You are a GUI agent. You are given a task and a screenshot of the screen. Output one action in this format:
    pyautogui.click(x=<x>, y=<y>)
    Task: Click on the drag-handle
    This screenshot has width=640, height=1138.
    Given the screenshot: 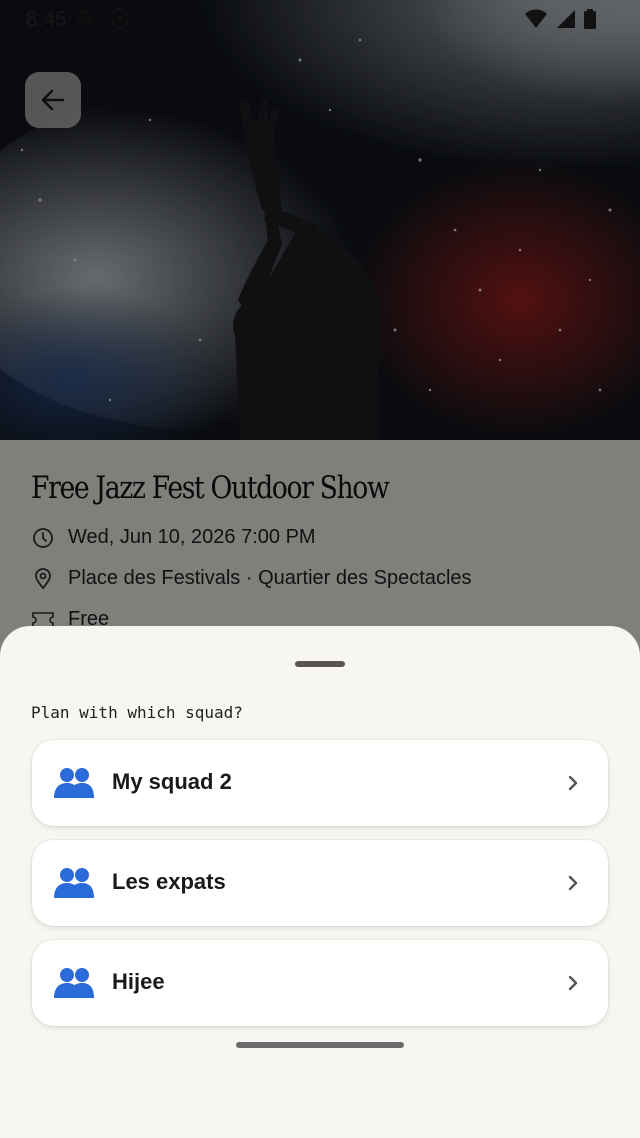 What is the action you would take?
    pyautogui.click(x=320, y=664)
    